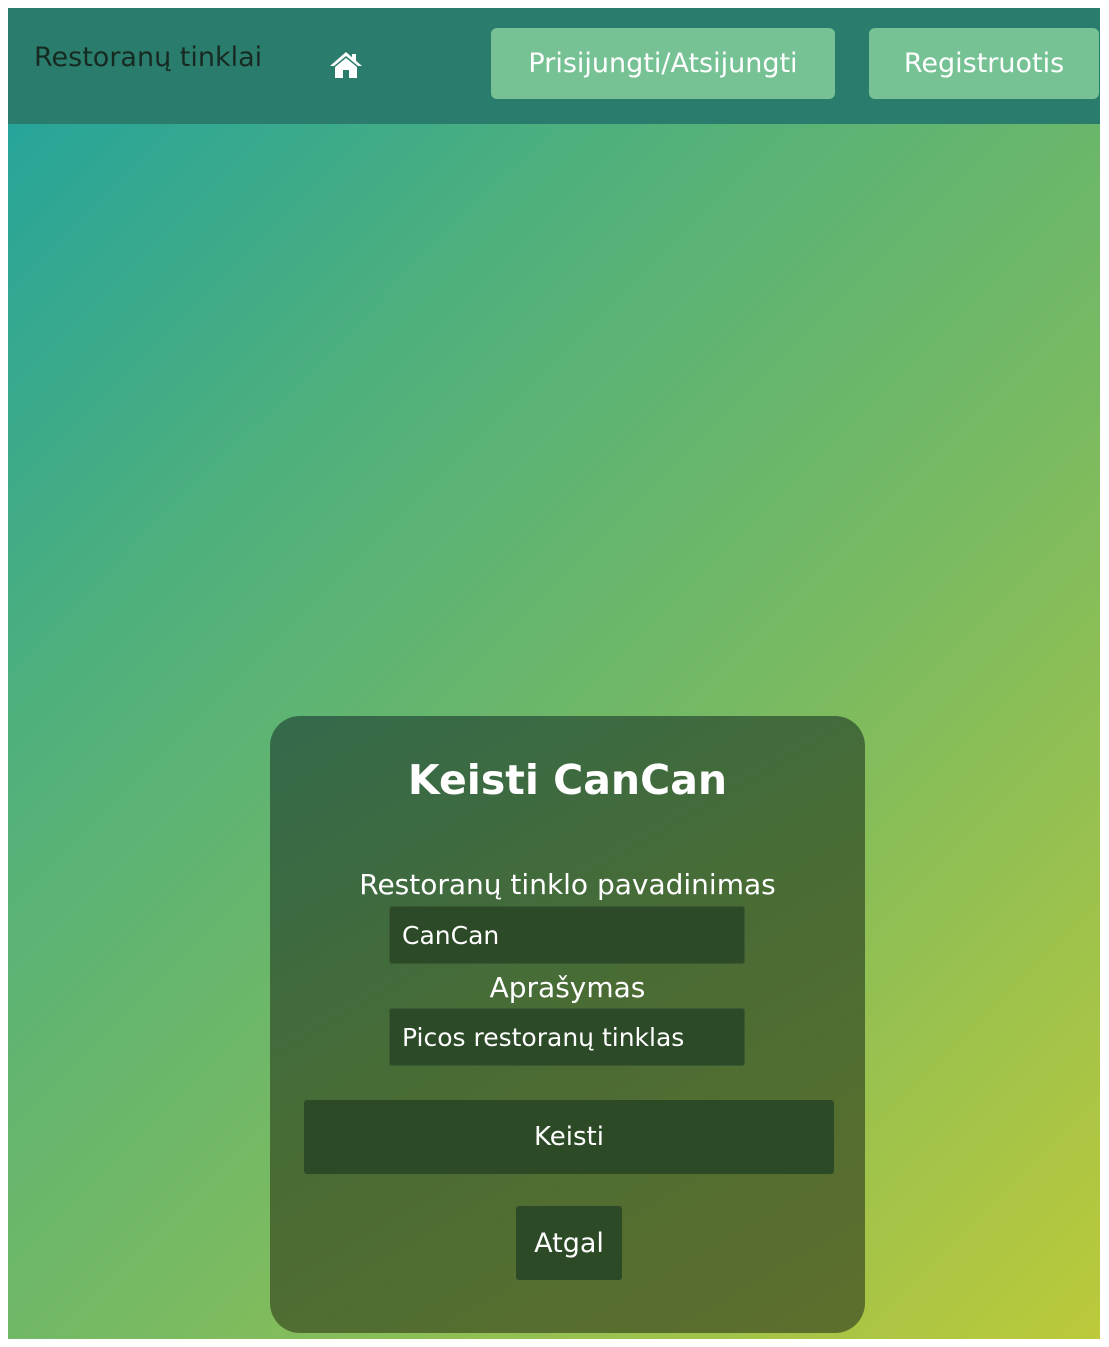  What do you see at coordinates (663, 63) in the screenshot?
I see `login-logout-button: Prisijungti/Atsijungti` at bounding box center [663, 63].